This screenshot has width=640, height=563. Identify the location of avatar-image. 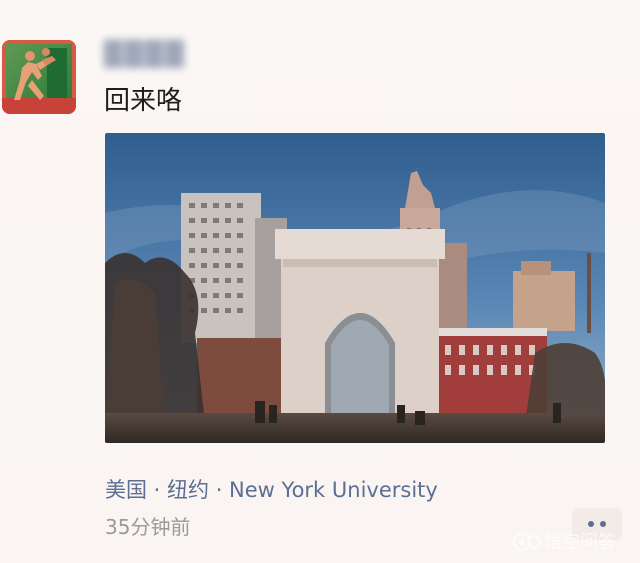
(39, 77).